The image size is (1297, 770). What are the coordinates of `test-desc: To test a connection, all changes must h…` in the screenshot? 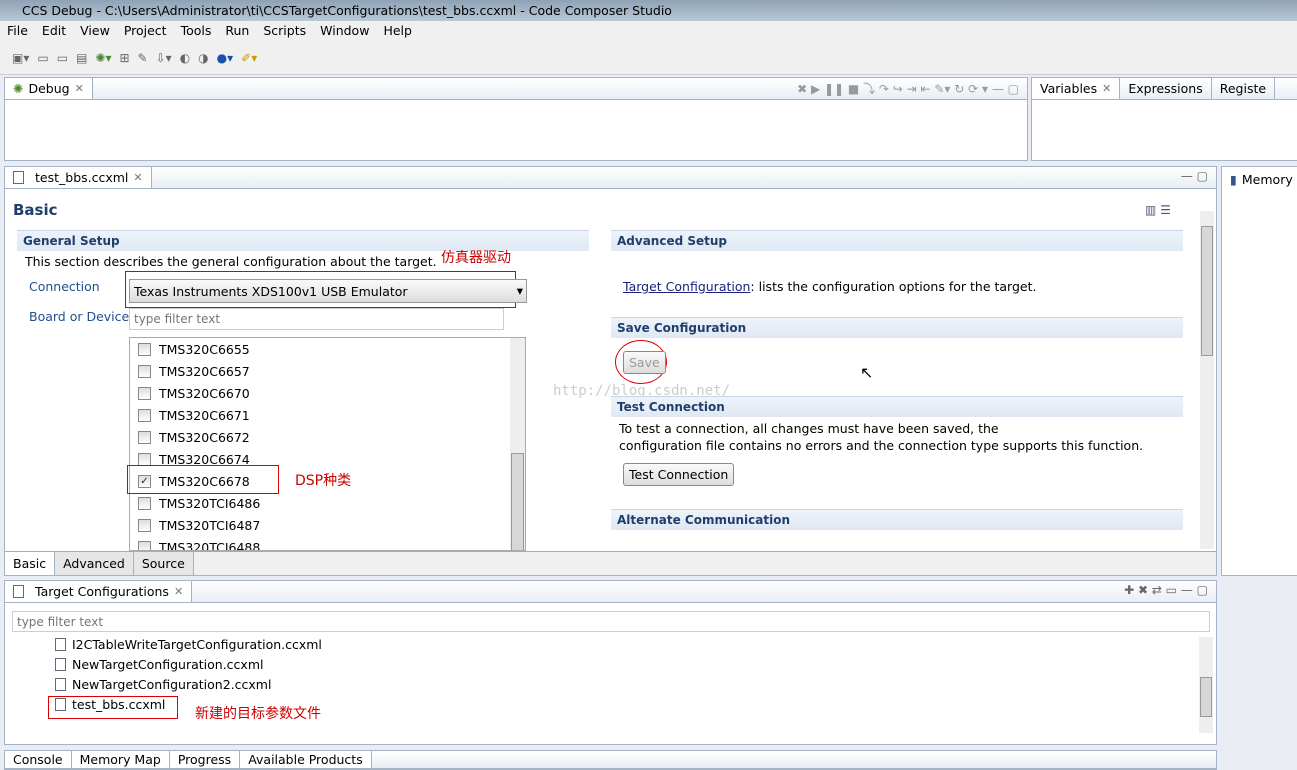 It's located at (809, 428).